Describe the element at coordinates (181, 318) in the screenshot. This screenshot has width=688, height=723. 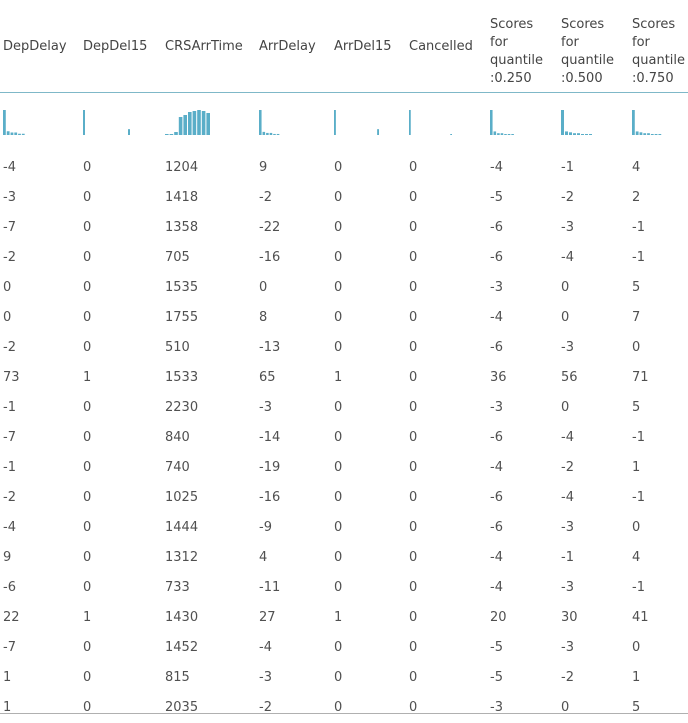
I see `cell-crsarrtime: 1755` at that location.